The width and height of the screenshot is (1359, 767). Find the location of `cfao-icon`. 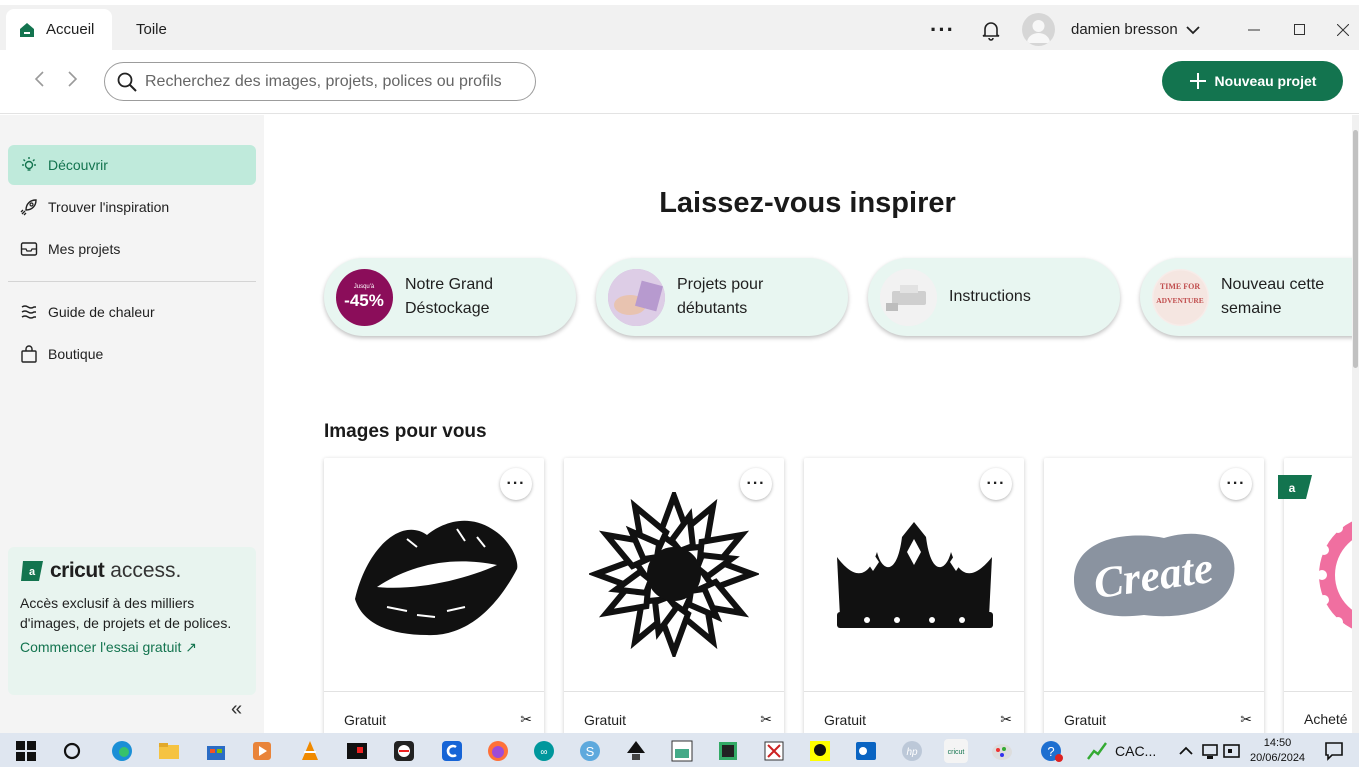

cfao-icon is located at coordinates (682, 751).